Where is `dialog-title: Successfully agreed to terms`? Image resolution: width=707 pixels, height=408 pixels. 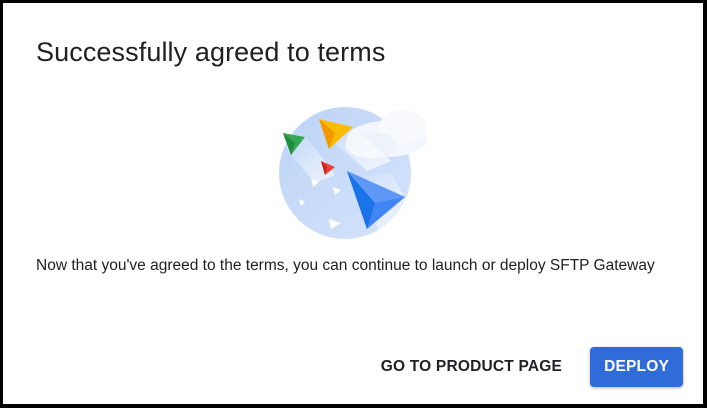
dialog-title: Successfully agreed to terms is located at coordinates (211, 52).